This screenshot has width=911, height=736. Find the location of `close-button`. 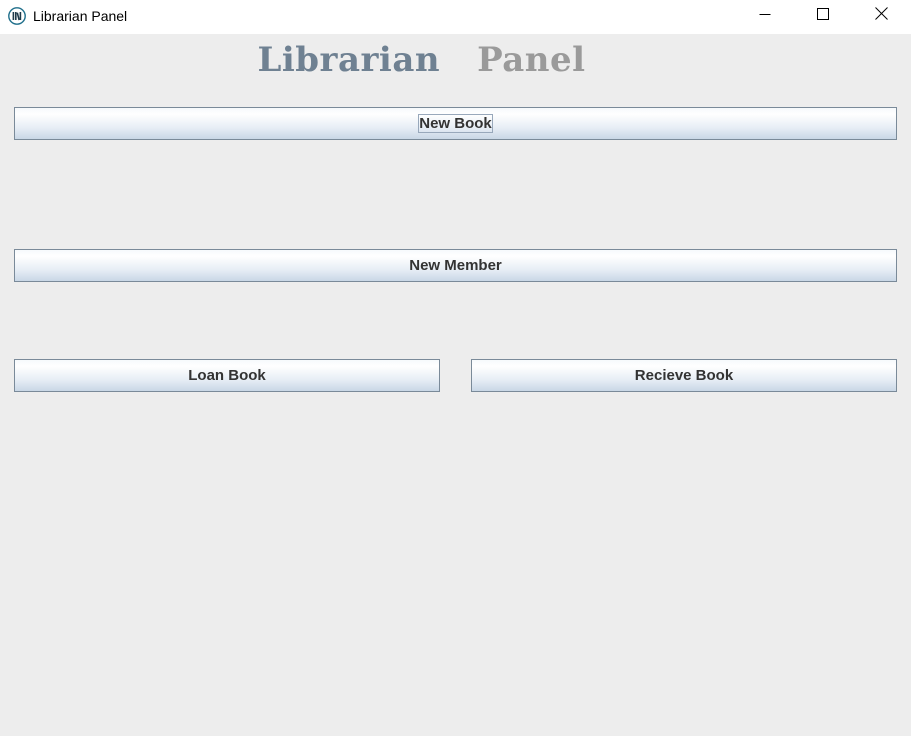

close-button is located at coordinates (881, 16).